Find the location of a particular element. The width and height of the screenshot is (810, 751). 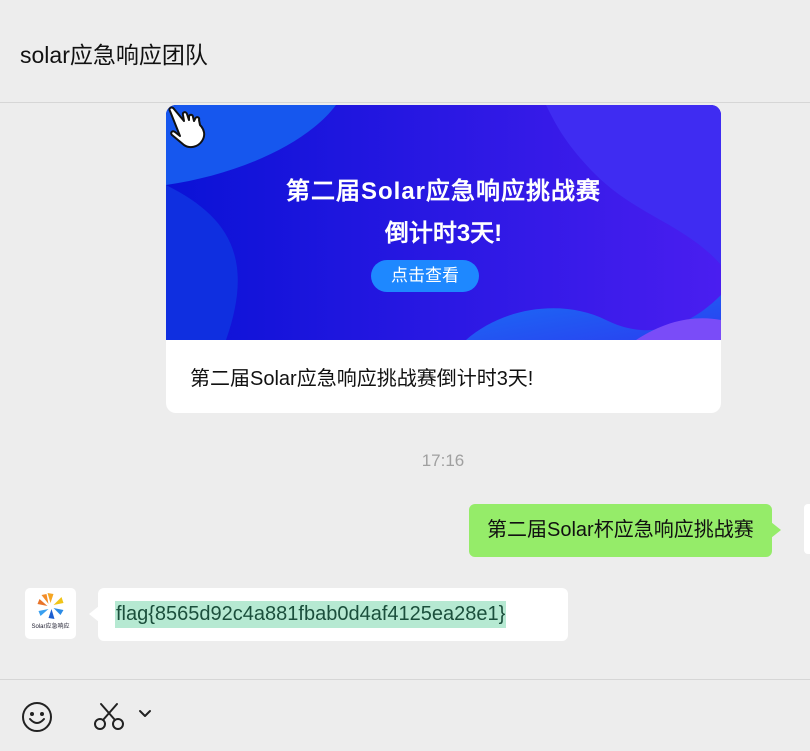

incoming-message-text: flag{8565d92c4a881fbab0d4af4125ea28e1} is located at coordinates (311, 614).